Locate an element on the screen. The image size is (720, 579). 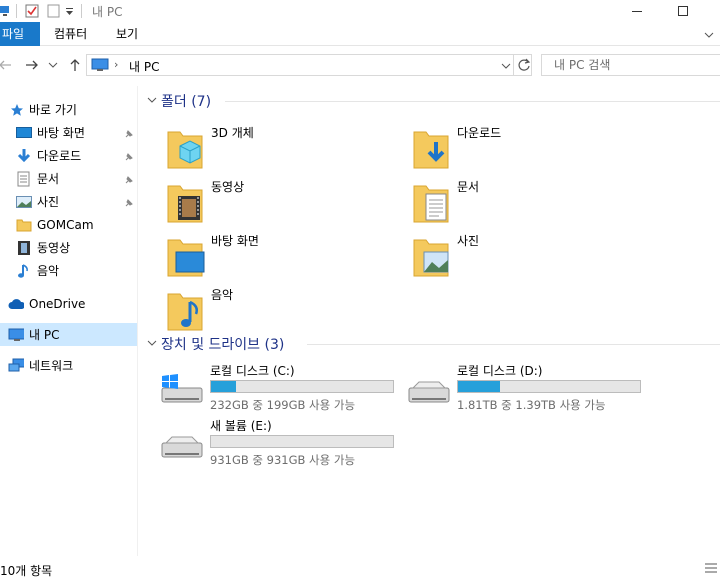
tab-computer: 컴퓨터 is located at coordinates (70, 34).